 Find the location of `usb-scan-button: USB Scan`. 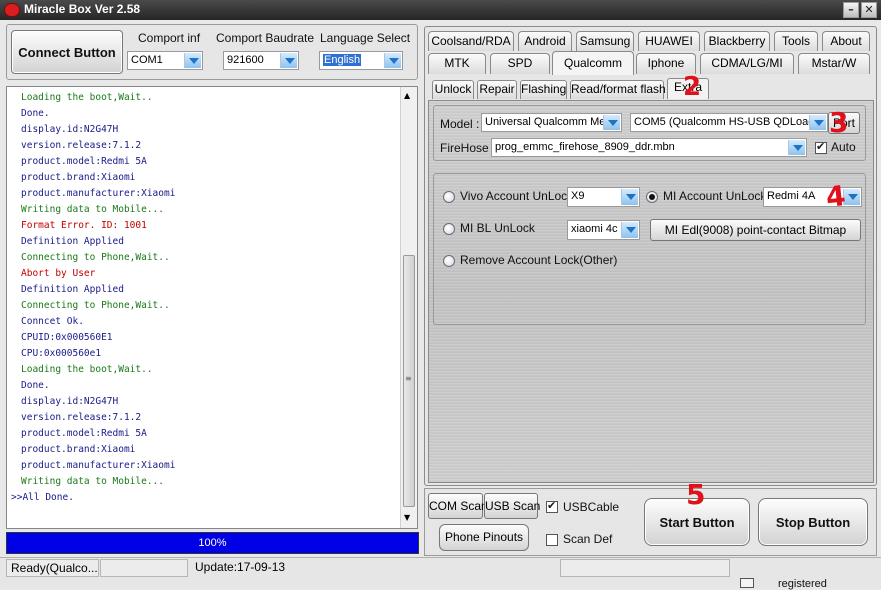

usb-scan-button: USB Scan is located at coordinates (512, 506).